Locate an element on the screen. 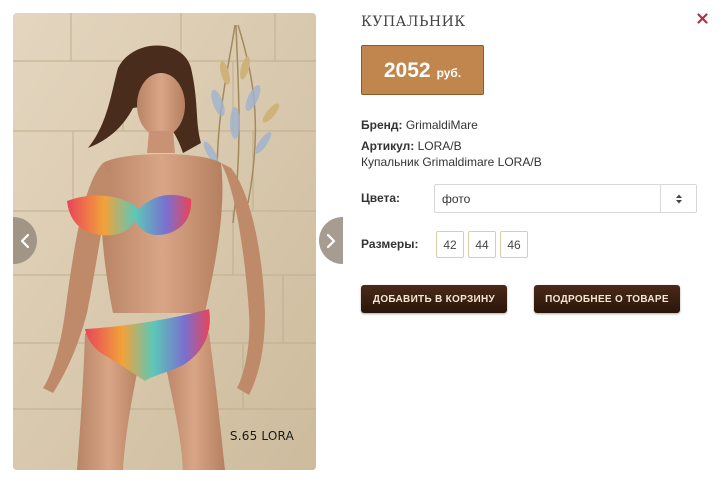 This screenshot has height=484, width=725. brand-line: Бренд: GrimaldiMare is located at coordinates (419, 125).